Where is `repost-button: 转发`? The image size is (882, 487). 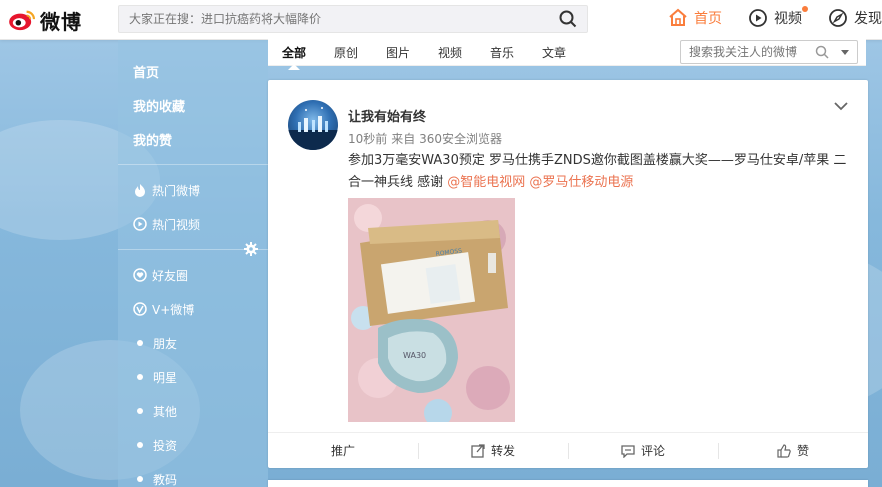
repost-button: 转发 is located at coordinates (493, 450).